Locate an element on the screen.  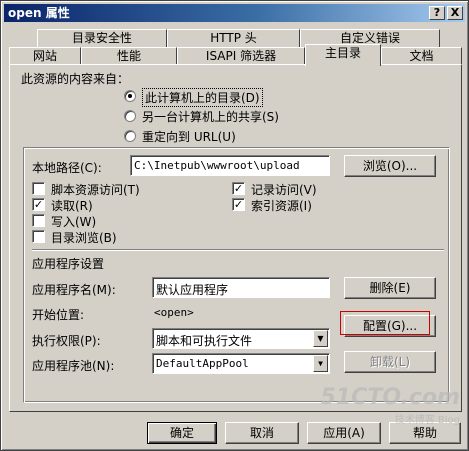
chk-index-resource: ✓ is located at coordinates (238, 204).